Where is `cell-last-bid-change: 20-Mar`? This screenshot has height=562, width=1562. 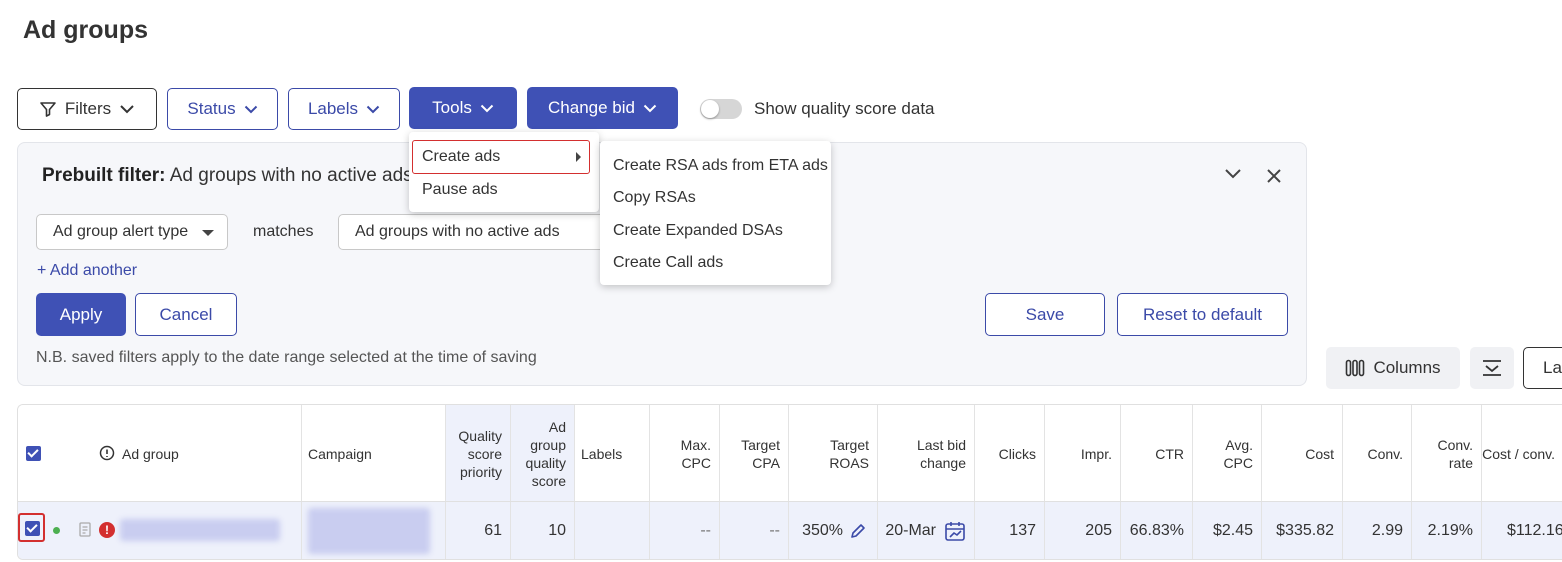
cell-last-bid-change: 20-Mar is located at coordinates (926, 530).